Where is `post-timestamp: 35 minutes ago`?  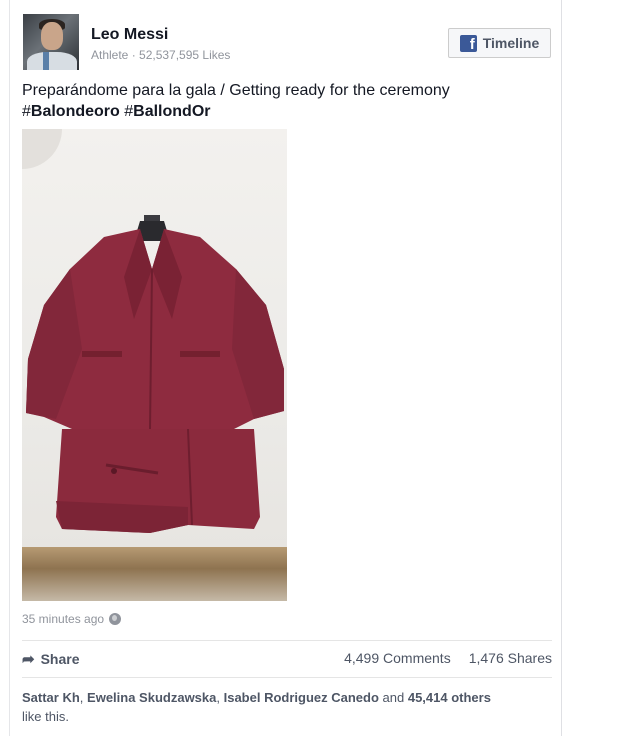
post-timestamp: 35 minutes ago is located at coordinates (72, 619).